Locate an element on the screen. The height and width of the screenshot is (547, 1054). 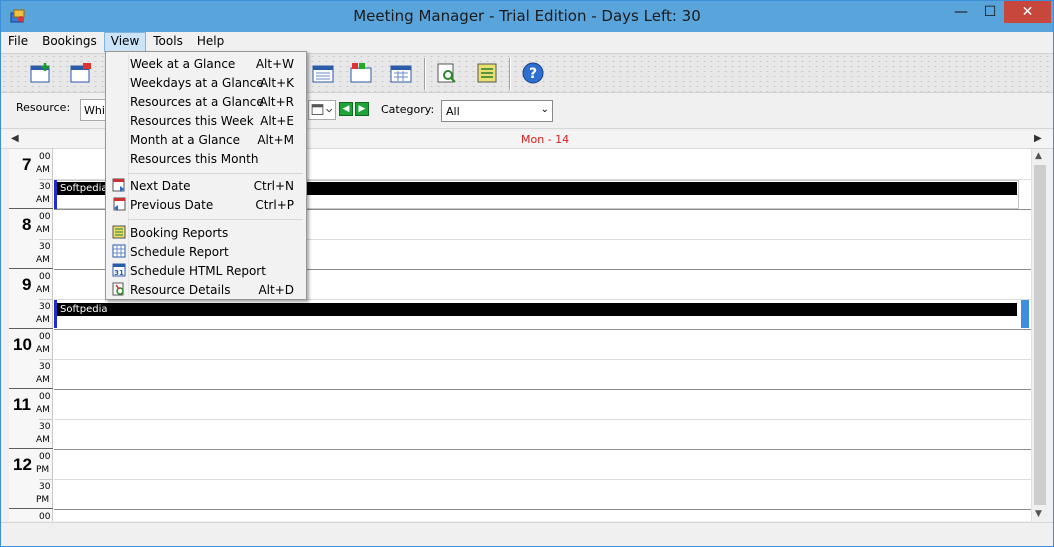
menu-item-label: Resources at a Glance is located at coordinates (197, 102).